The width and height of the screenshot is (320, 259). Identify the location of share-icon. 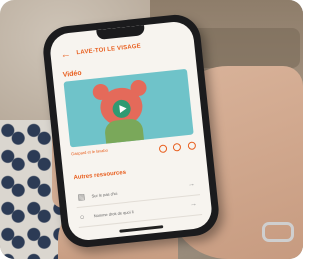
(177, 147).